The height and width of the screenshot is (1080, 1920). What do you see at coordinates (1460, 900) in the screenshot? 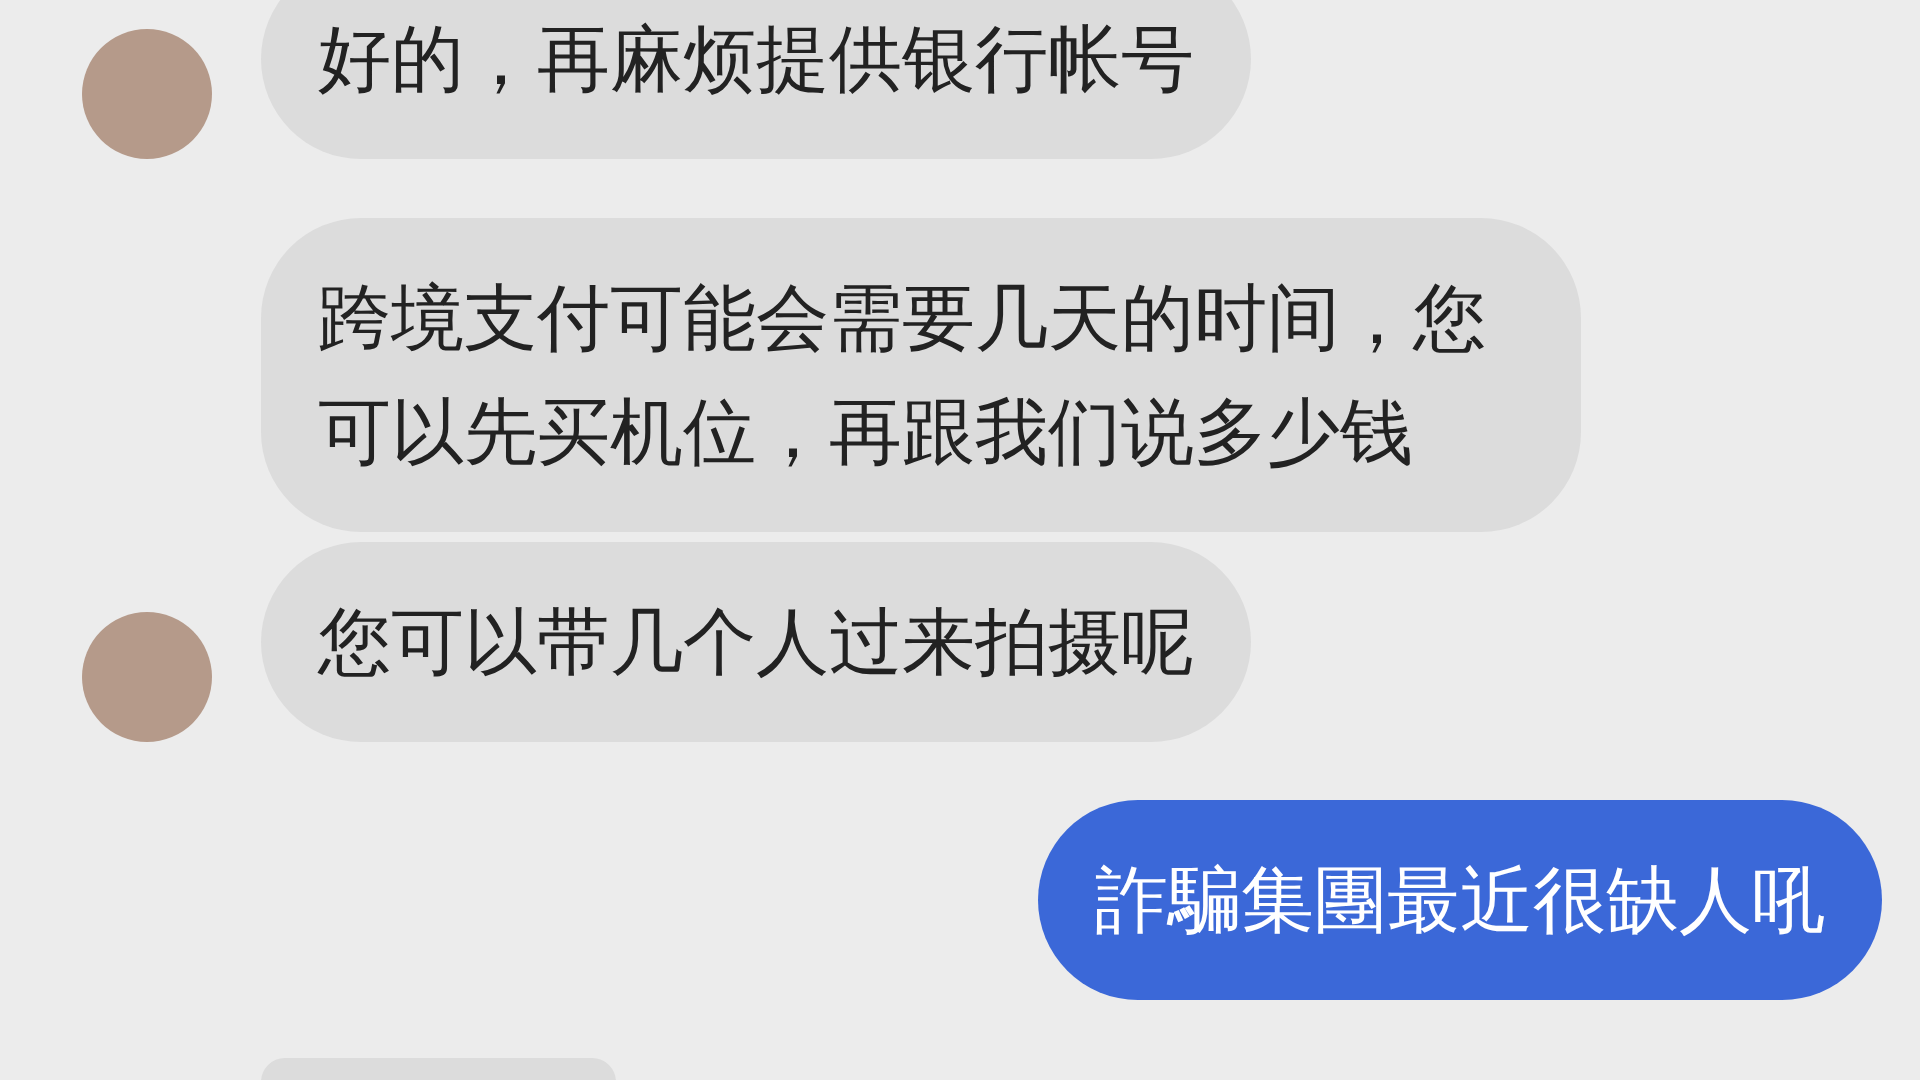
I see `message-bubble: 詐騙集團最近很缺人吼` at bounding box center [1460, 900].